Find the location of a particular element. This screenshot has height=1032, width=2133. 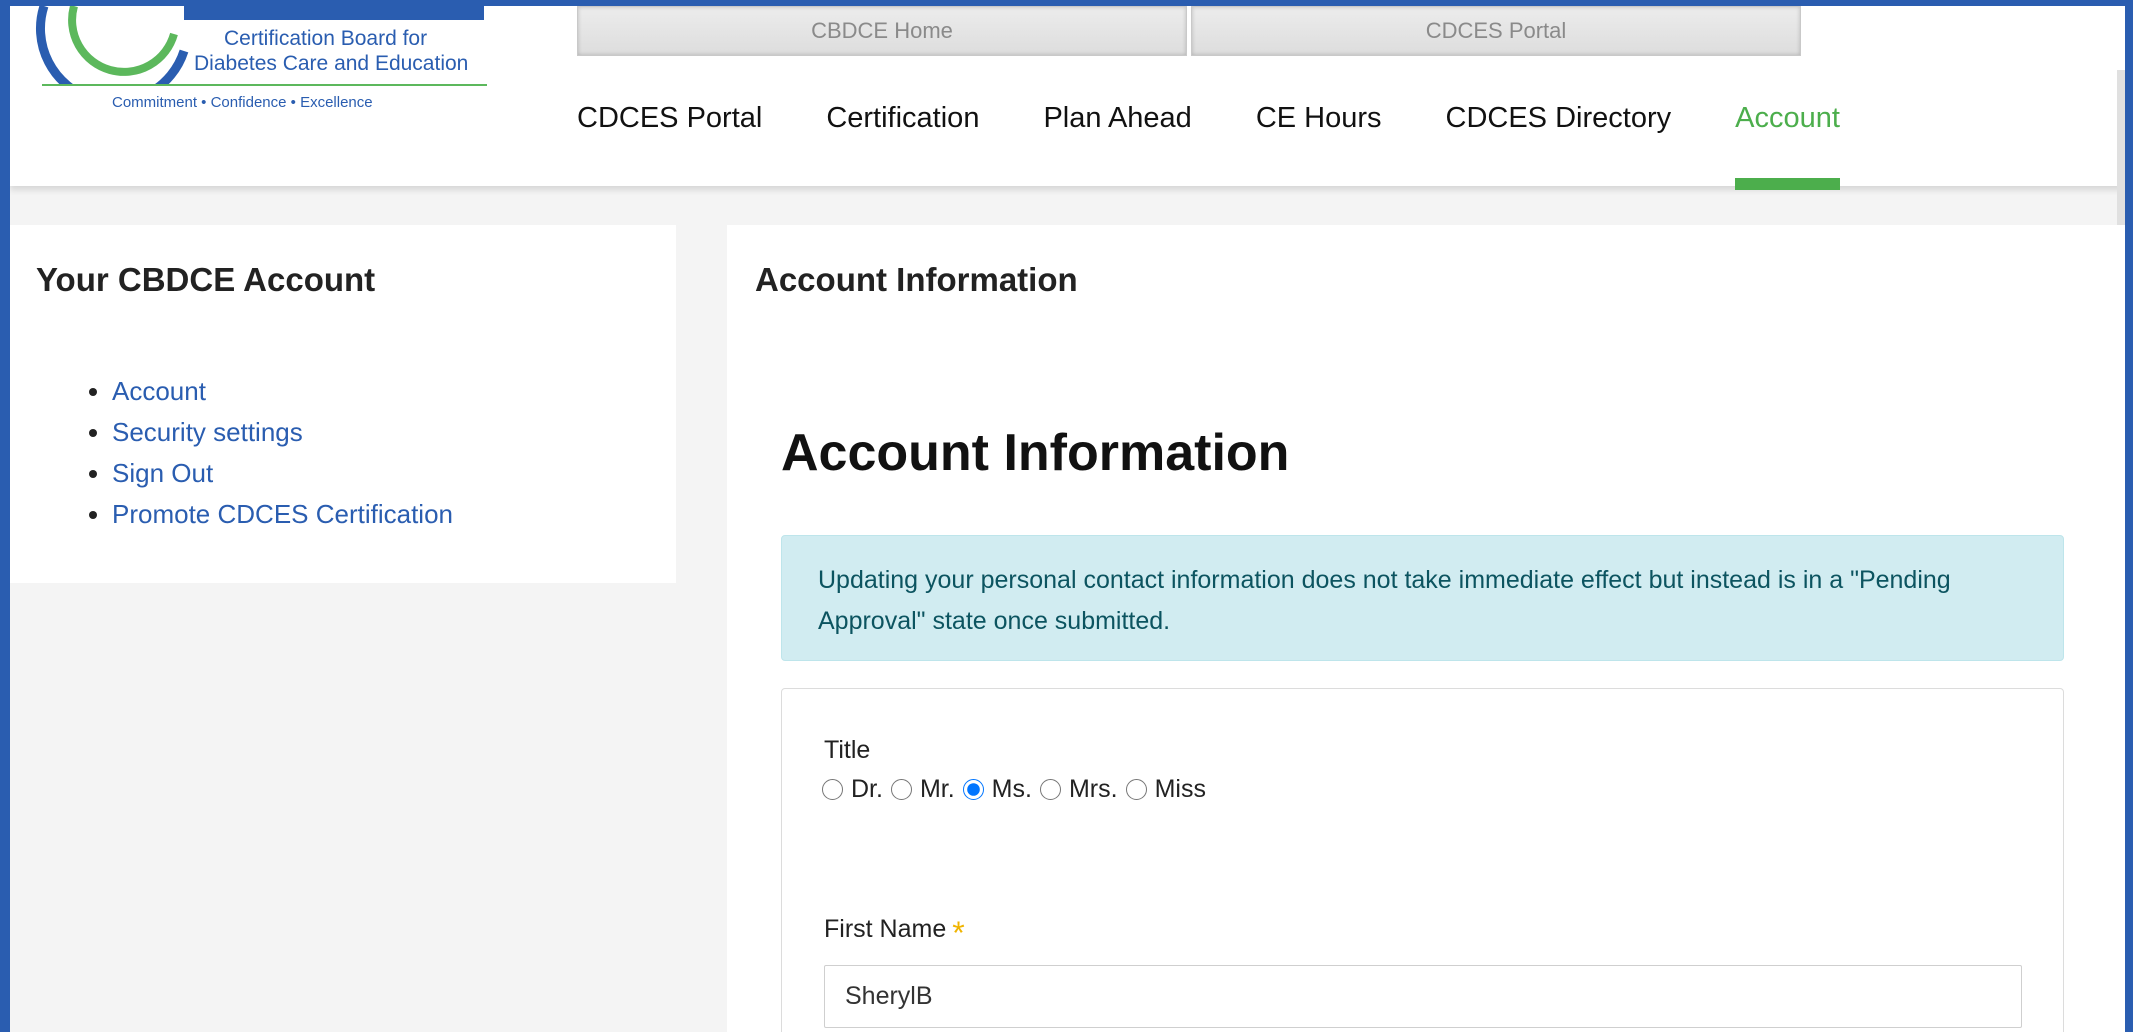

title-radio-dr is located at coordinates (832, 789).